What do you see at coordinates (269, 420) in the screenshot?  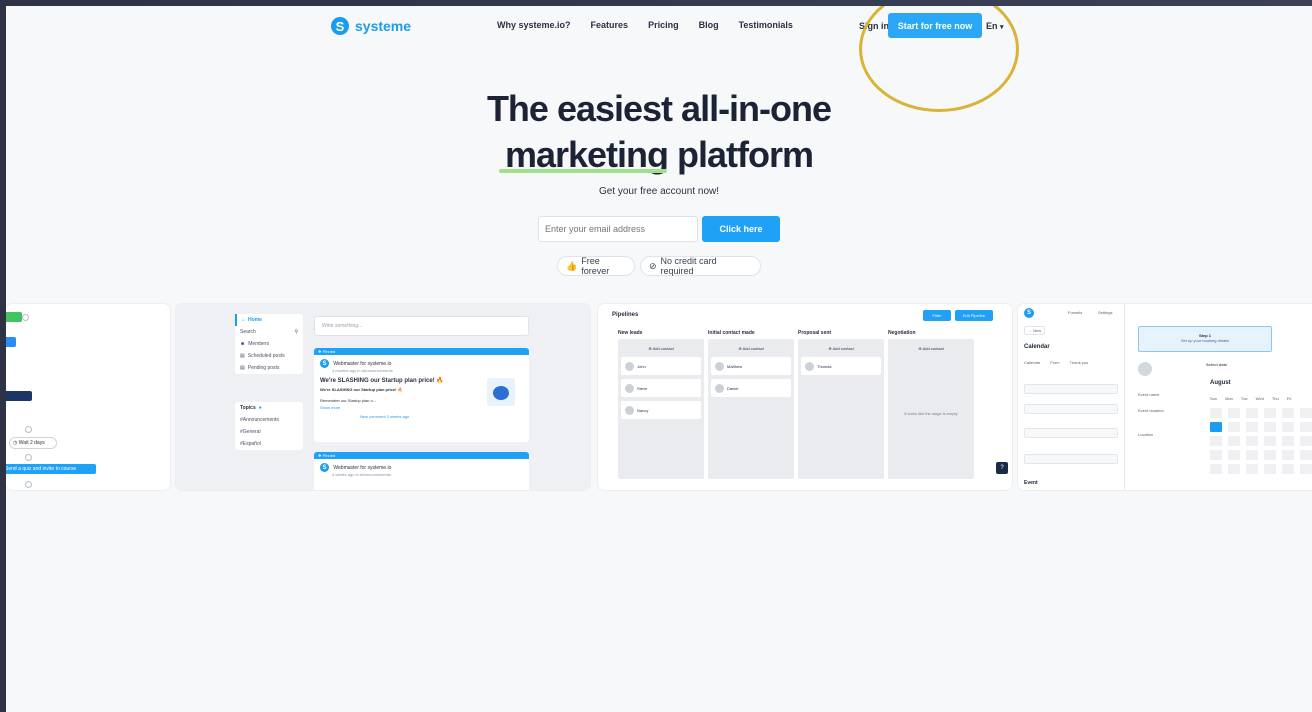 I see `topic-item: #Announcements` at bounding box center [269, 420].